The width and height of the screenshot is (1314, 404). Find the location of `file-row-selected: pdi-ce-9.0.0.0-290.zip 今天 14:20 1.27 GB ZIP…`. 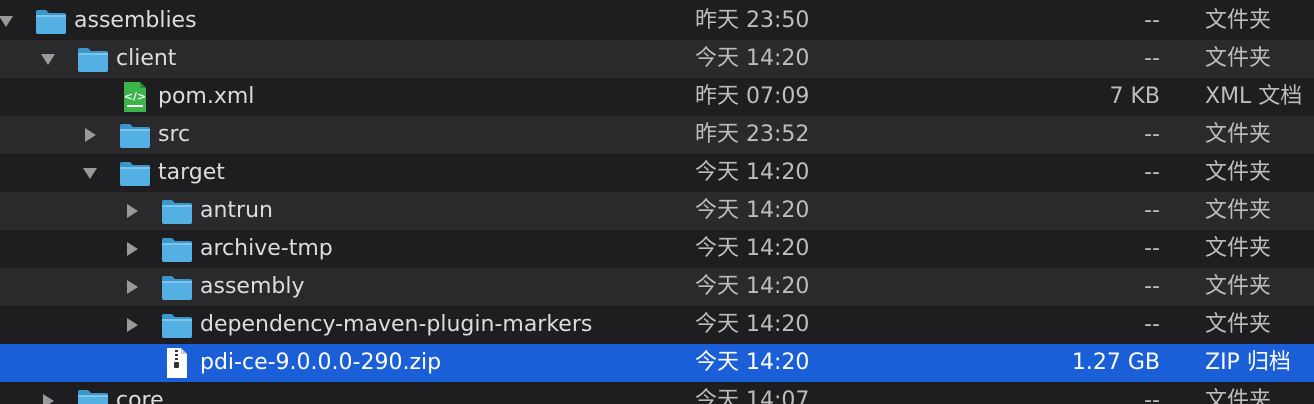

file-row-selected: pdi-ce-9.0.0.0-290.zip 今天 14:20 1.27 GB ZIP… is located at coordinates (657, 363).